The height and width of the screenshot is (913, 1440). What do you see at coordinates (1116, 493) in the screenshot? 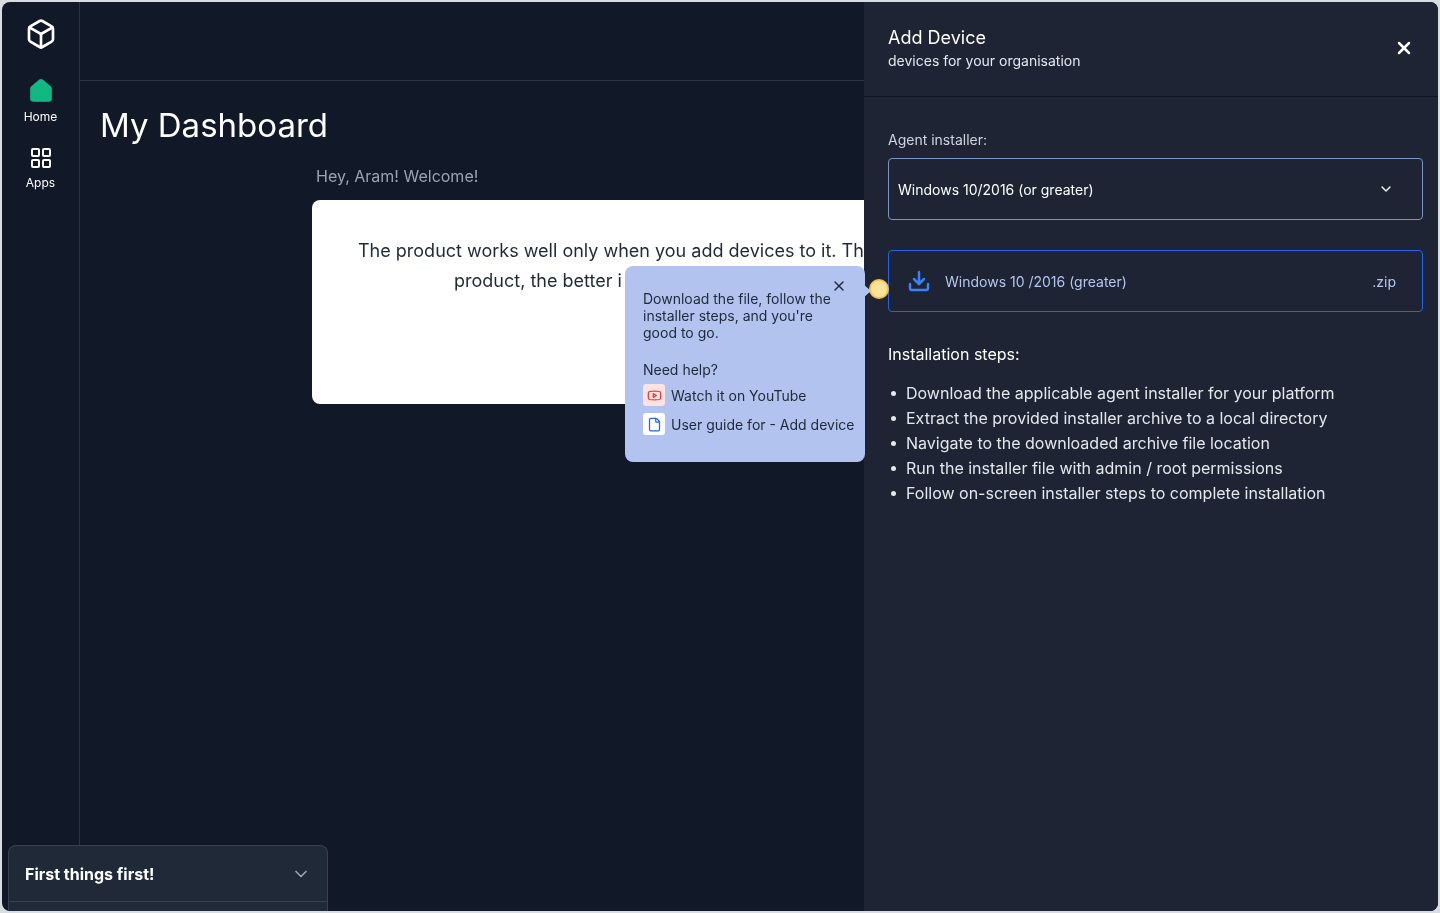
I see `step-text: Follow on-screen installer steps to complete installation` at bounding box center [1116, 493].